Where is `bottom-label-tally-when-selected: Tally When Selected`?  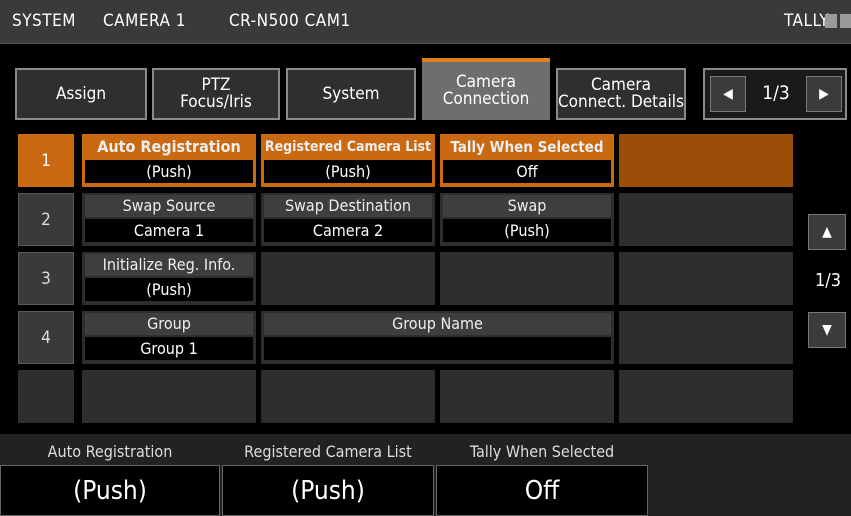
bottom-label-tally-when-selected: Tally When Selected is located at coordinates (542, 451).